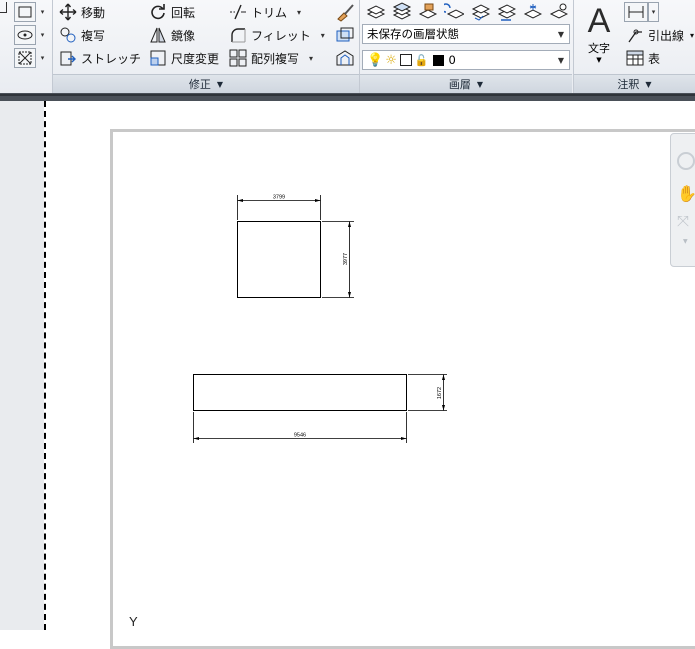  Describe the element at coordinates (683, 221) in the screenshot. I see `zoom-extents-icon: ⤧` at that location.